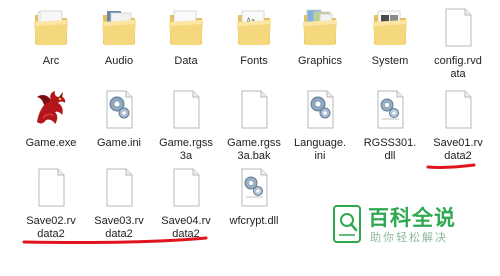 Image resolution: width=500 pixels, height=276 pixels. I want to click on watermark-subtitle: 助你轻松解决, so click(409, 237).